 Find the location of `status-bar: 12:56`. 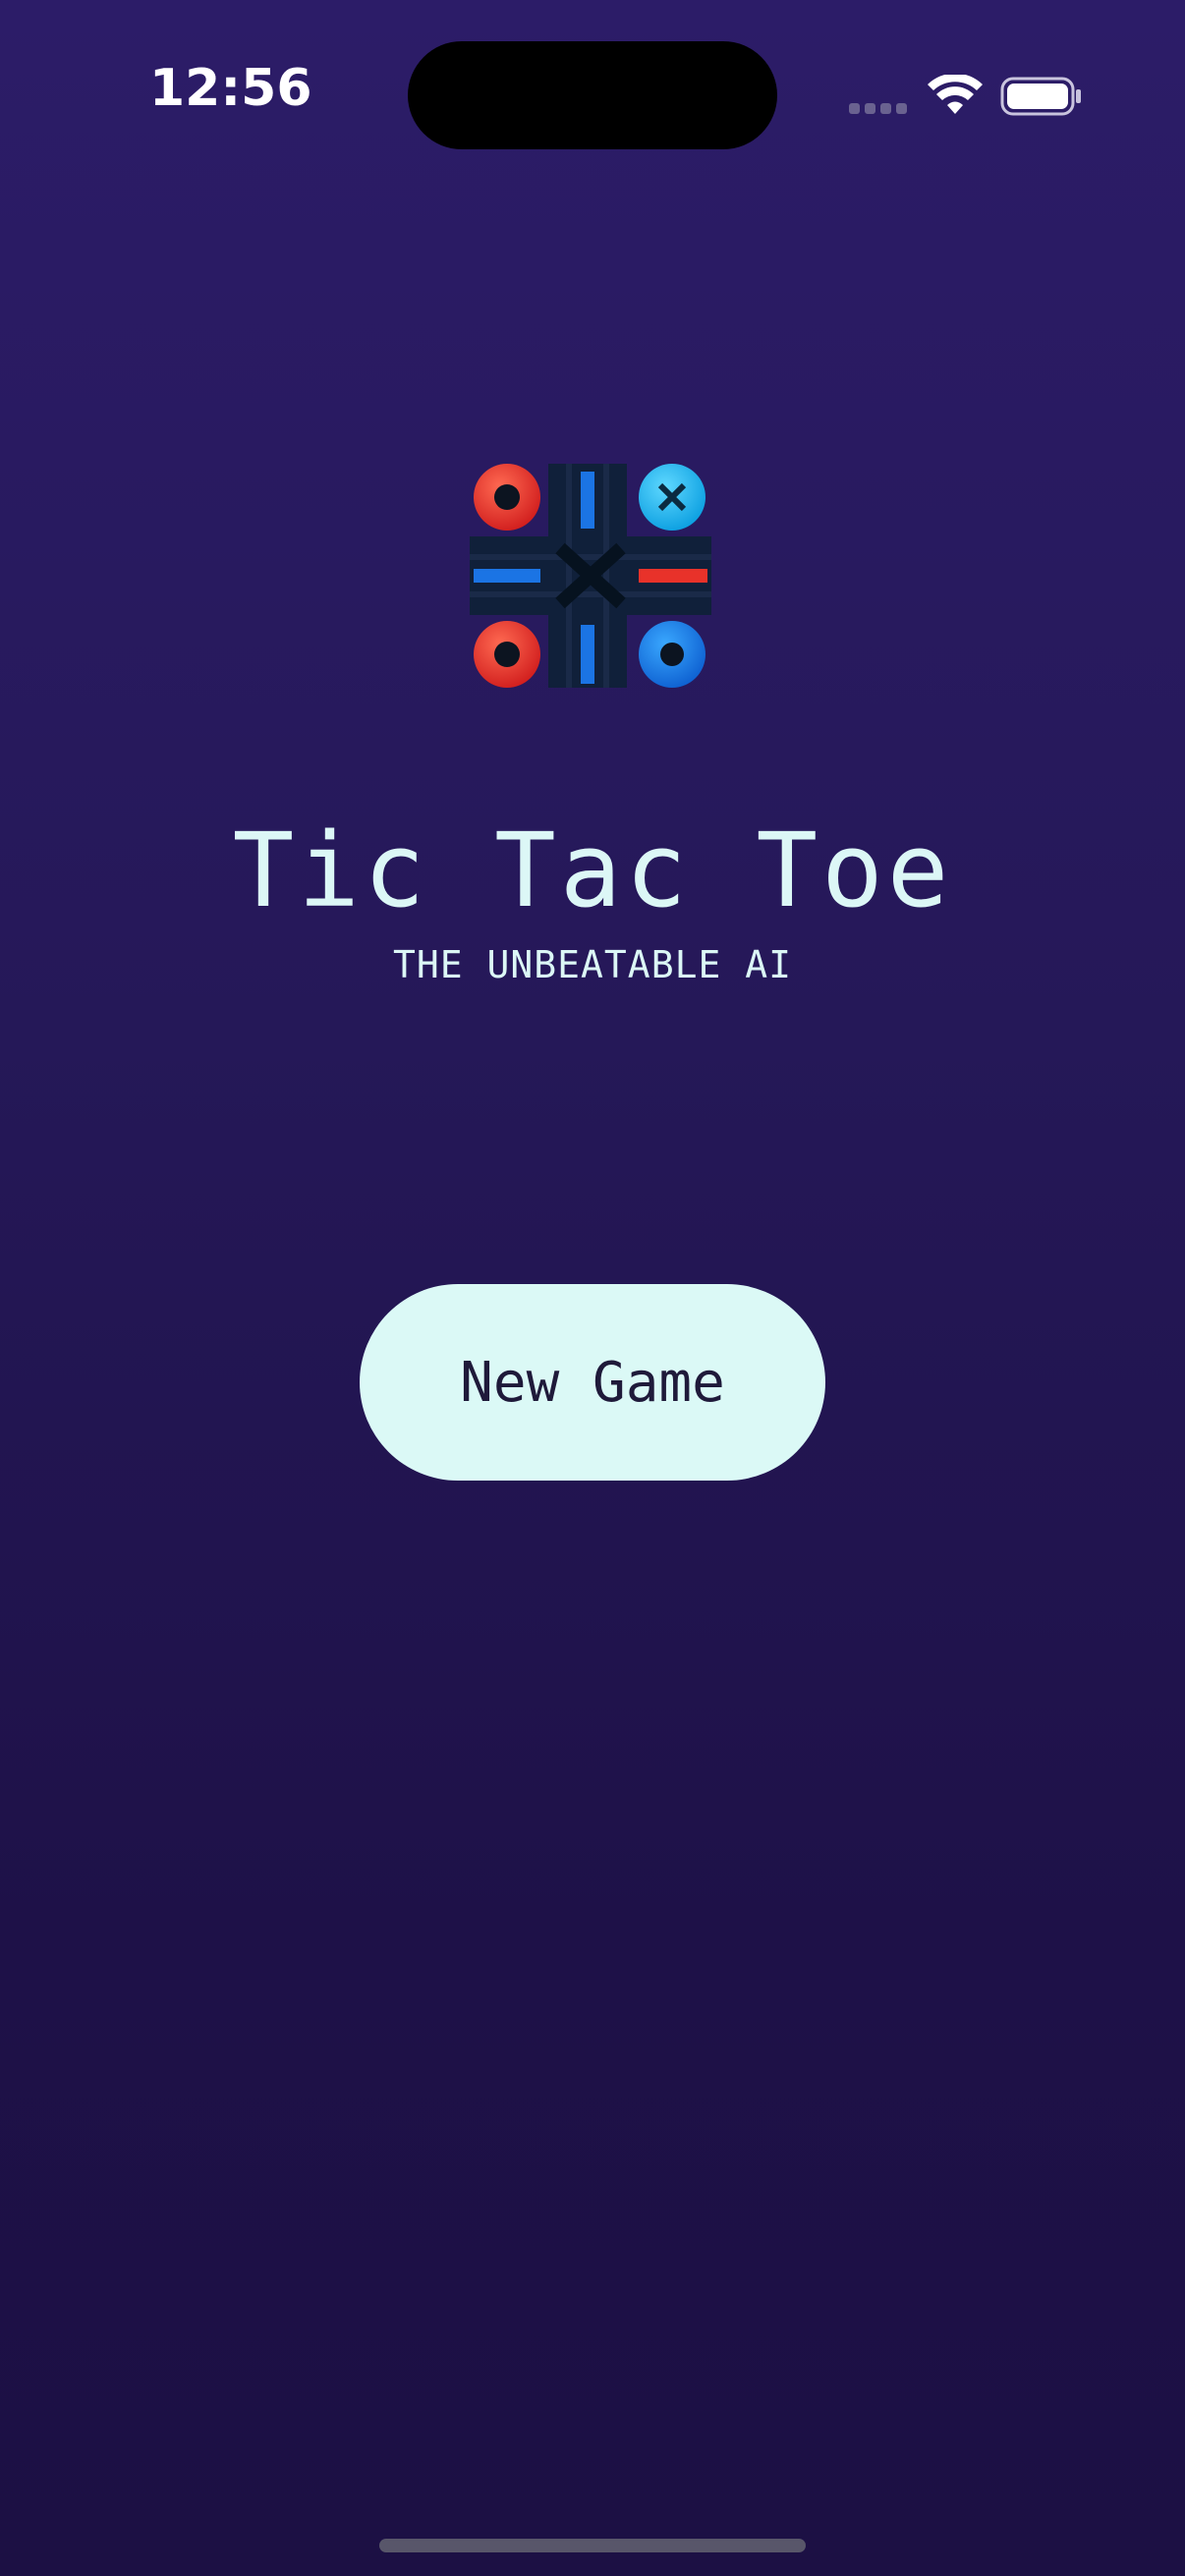

status-bar: 12:56 is located at coordinates (592, 93).